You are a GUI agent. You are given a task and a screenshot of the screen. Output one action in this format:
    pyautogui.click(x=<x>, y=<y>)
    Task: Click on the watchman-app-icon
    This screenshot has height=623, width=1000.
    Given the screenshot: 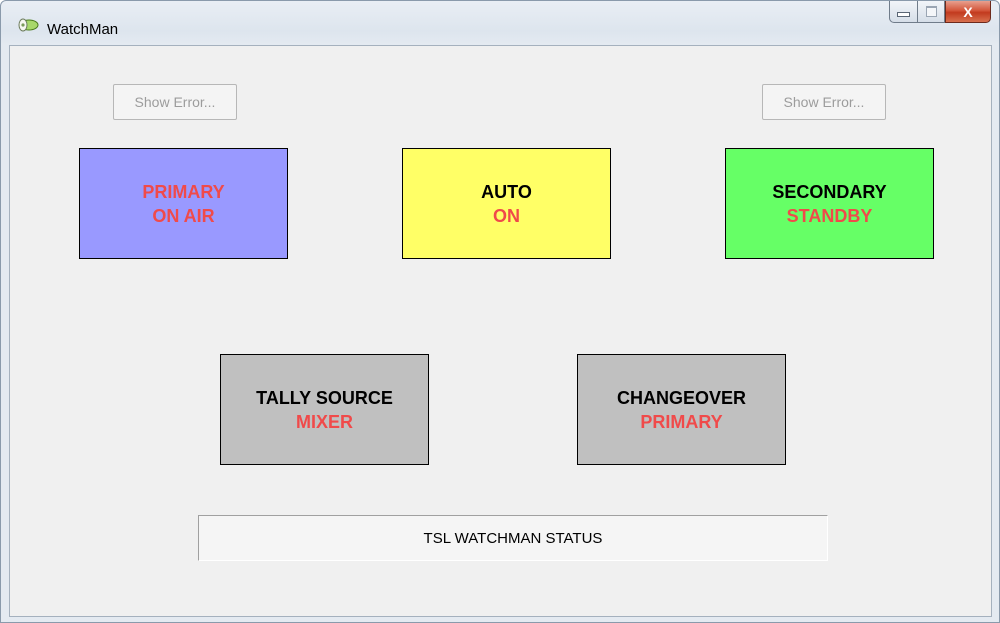 What is the action you would take?
    pyautogui.click(x=28, y=25)
    